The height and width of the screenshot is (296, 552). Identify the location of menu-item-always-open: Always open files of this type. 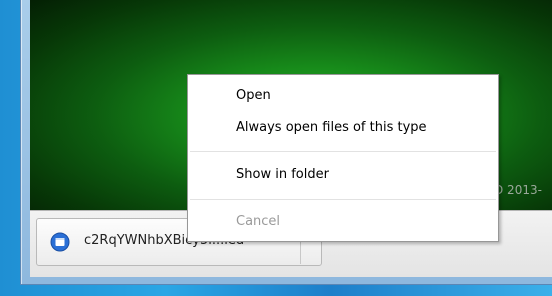
(331, 127).